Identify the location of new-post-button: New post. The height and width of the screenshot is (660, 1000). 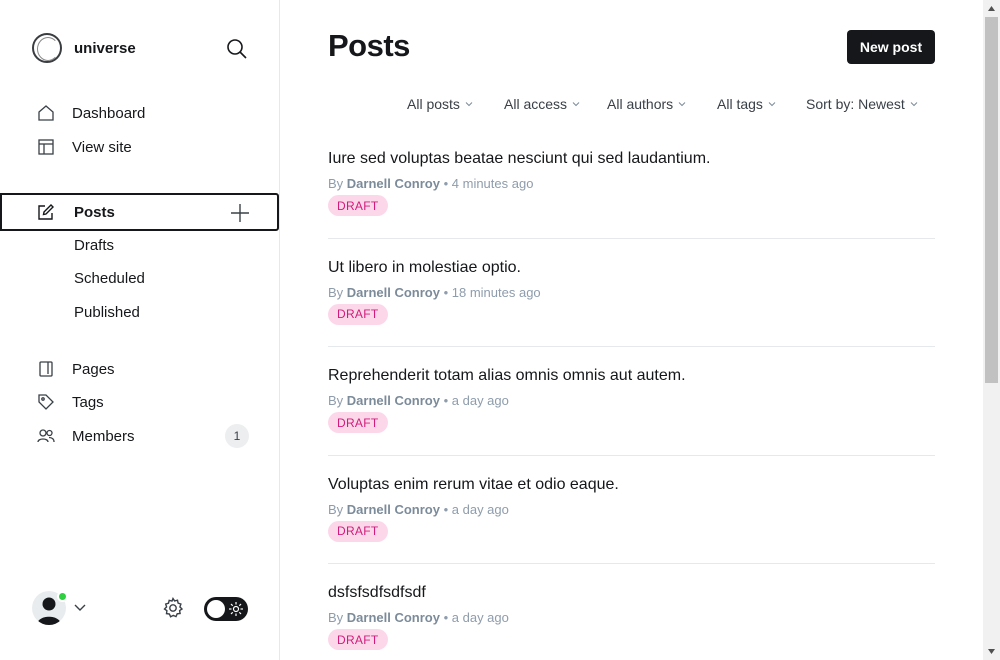
(891, 47).